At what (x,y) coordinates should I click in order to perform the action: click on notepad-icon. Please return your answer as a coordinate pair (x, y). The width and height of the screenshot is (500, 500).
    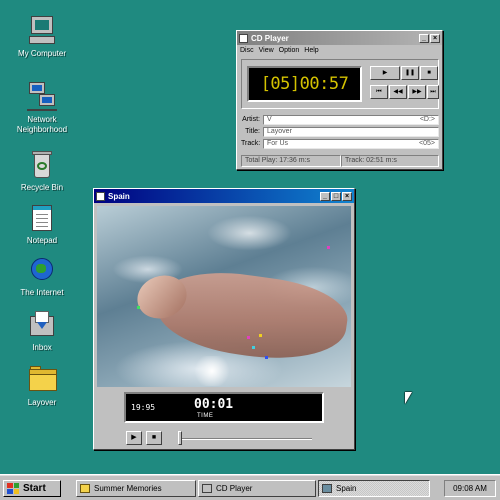
    Looking at the image, I should click on (42, 218).